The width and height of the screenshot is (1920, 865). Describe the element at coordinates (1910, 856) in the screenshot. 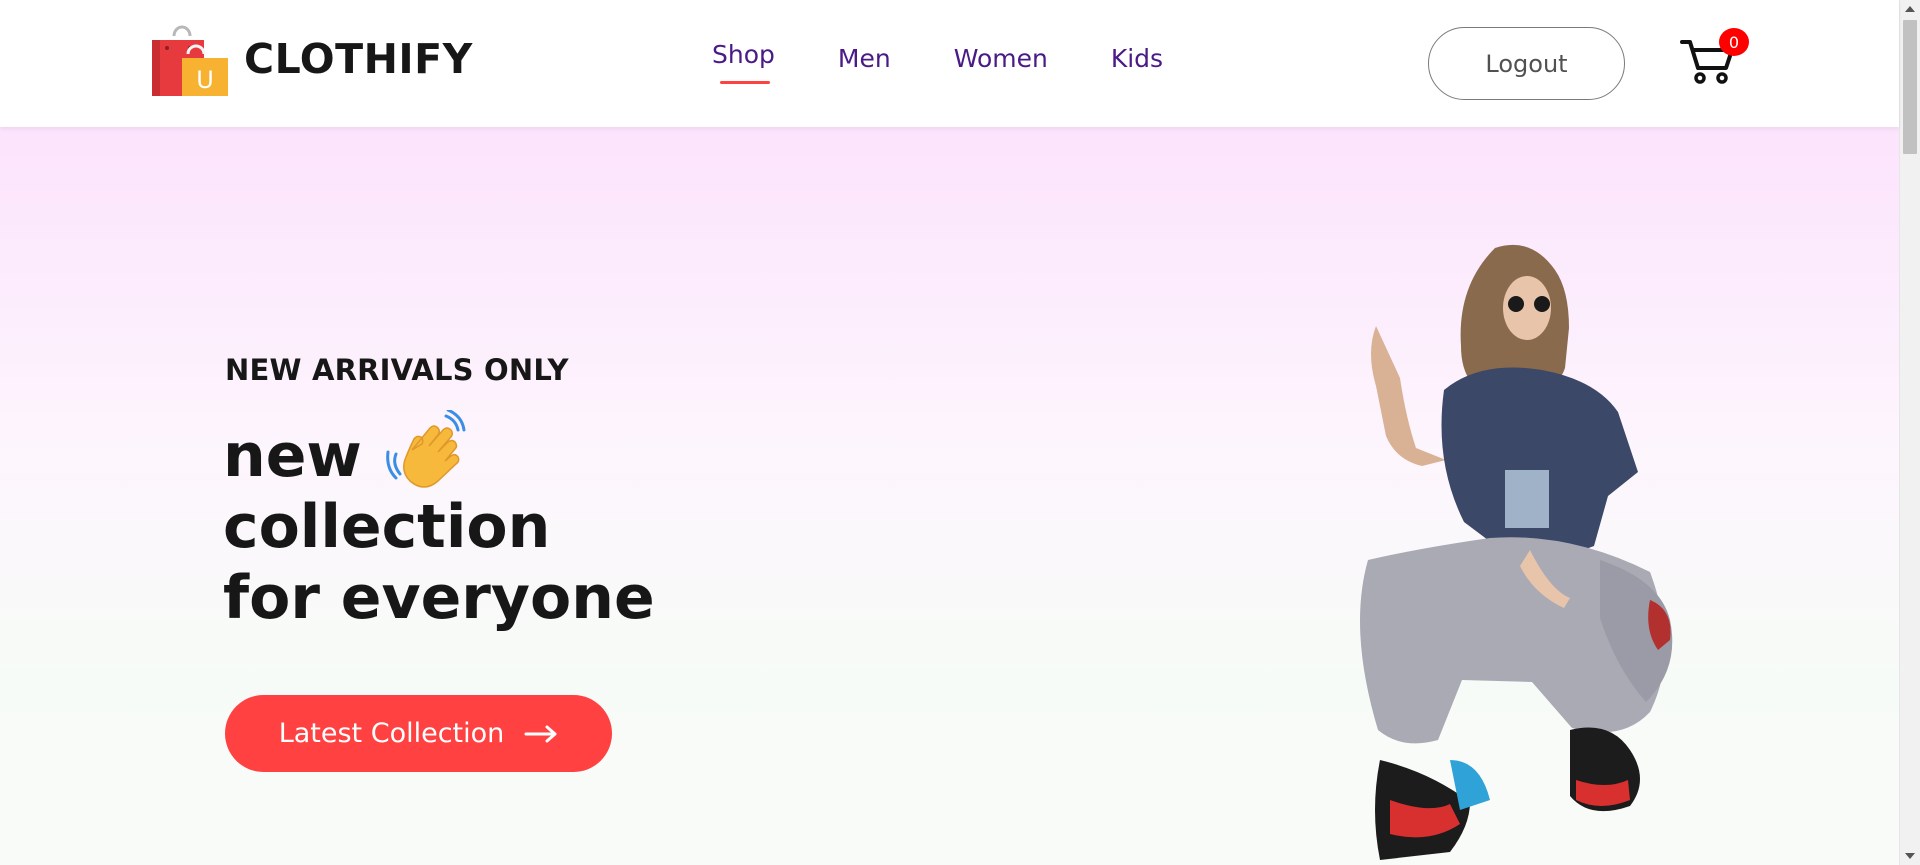

I see `scroll-down-icon` at that location.